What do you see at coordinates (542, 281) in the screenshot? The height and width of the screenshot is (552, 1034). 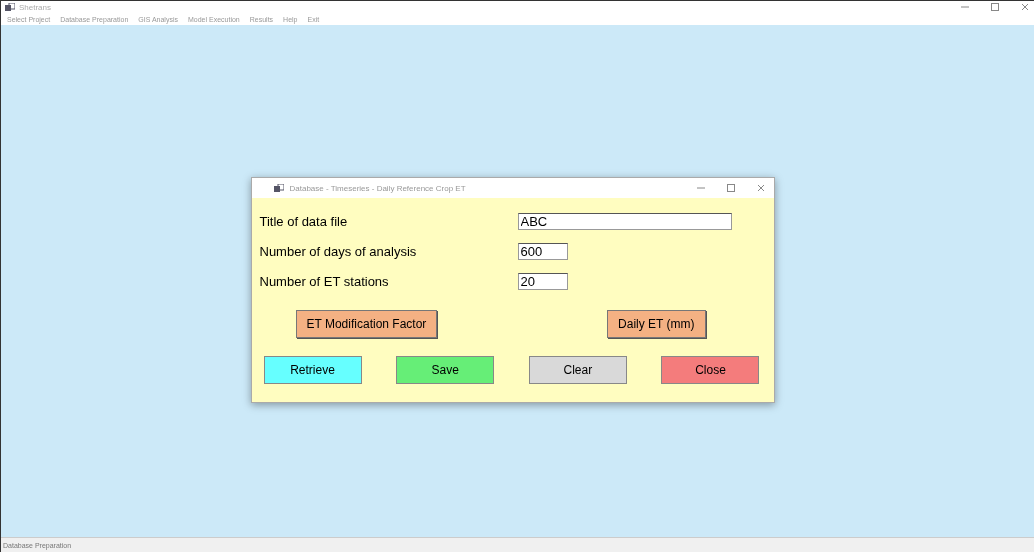 I see `input-field: 20` at bounding box center [542, 281].